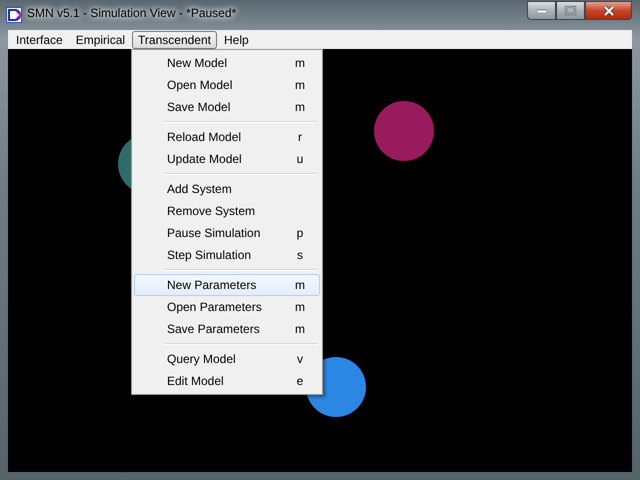 The width and height of the screenshot is (640, 480). What do you see at coordinates (101, 39) in the screenshot?
I see `menu-item: Empirical` at bounding box center [101, 39].